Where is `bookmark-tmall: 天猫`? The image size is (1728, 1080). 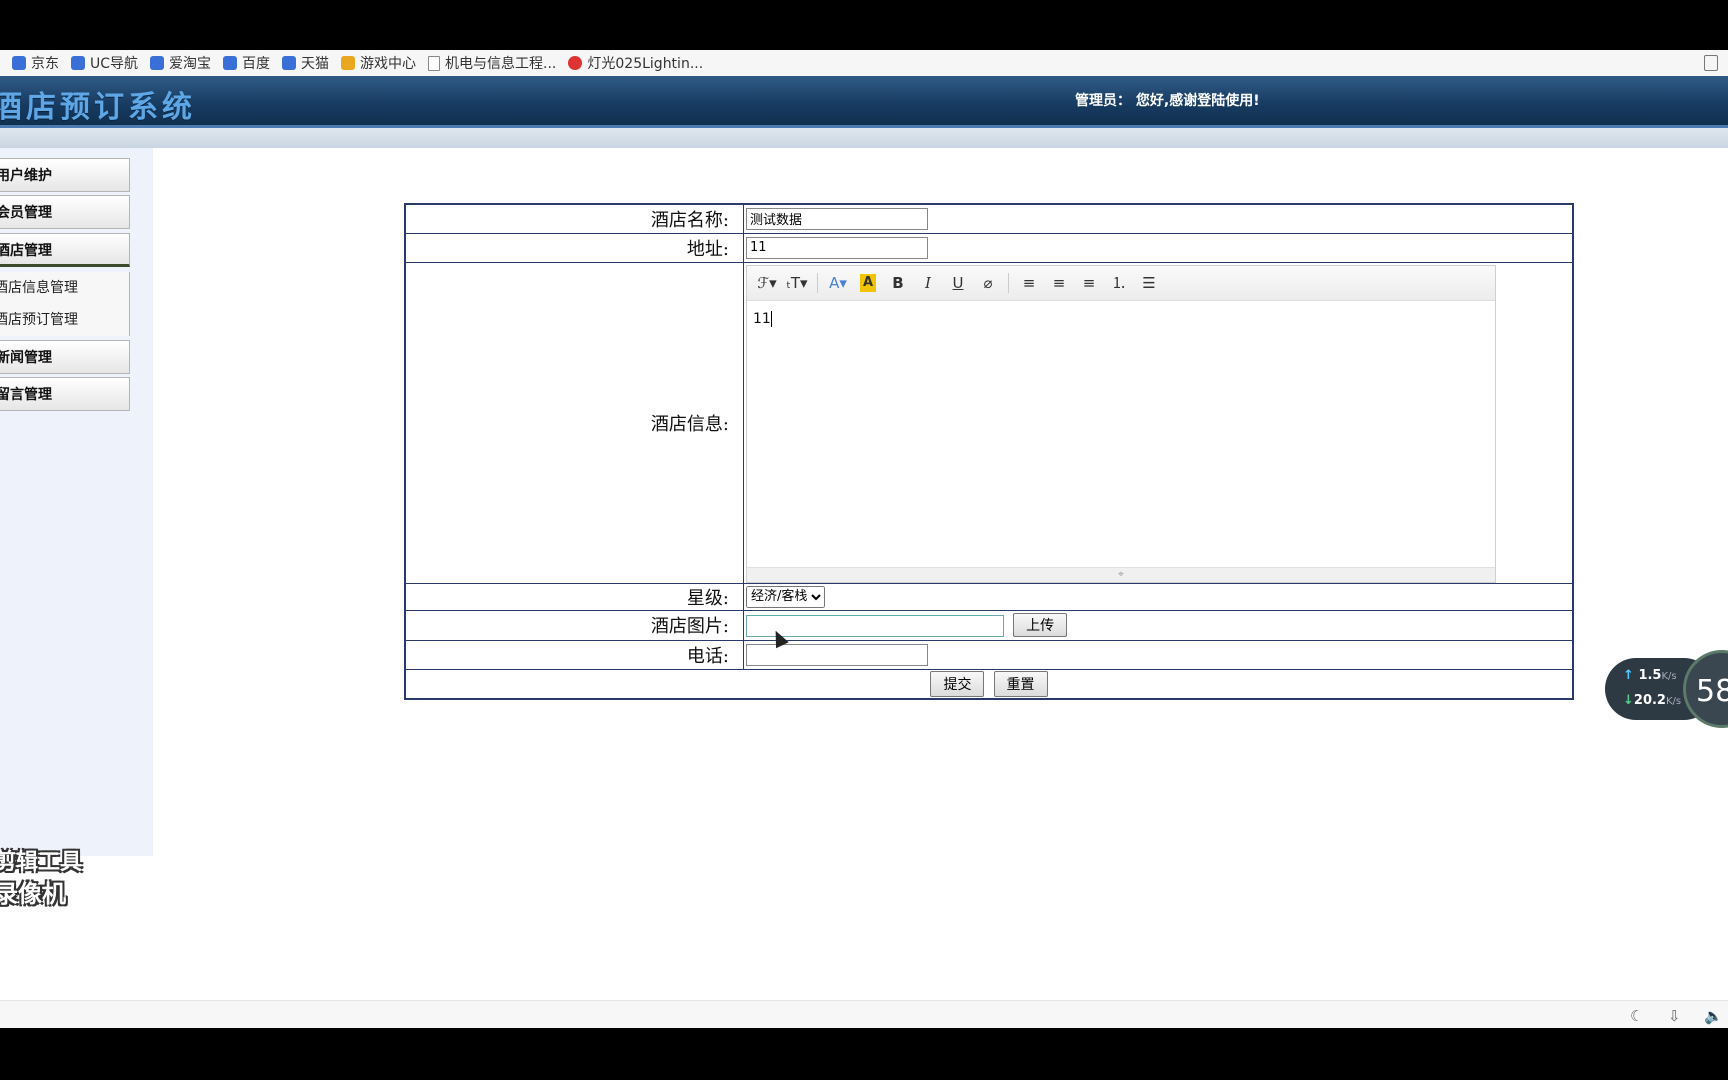
bookmark-tmall: 天猫 is located at coordinates (305, 63).